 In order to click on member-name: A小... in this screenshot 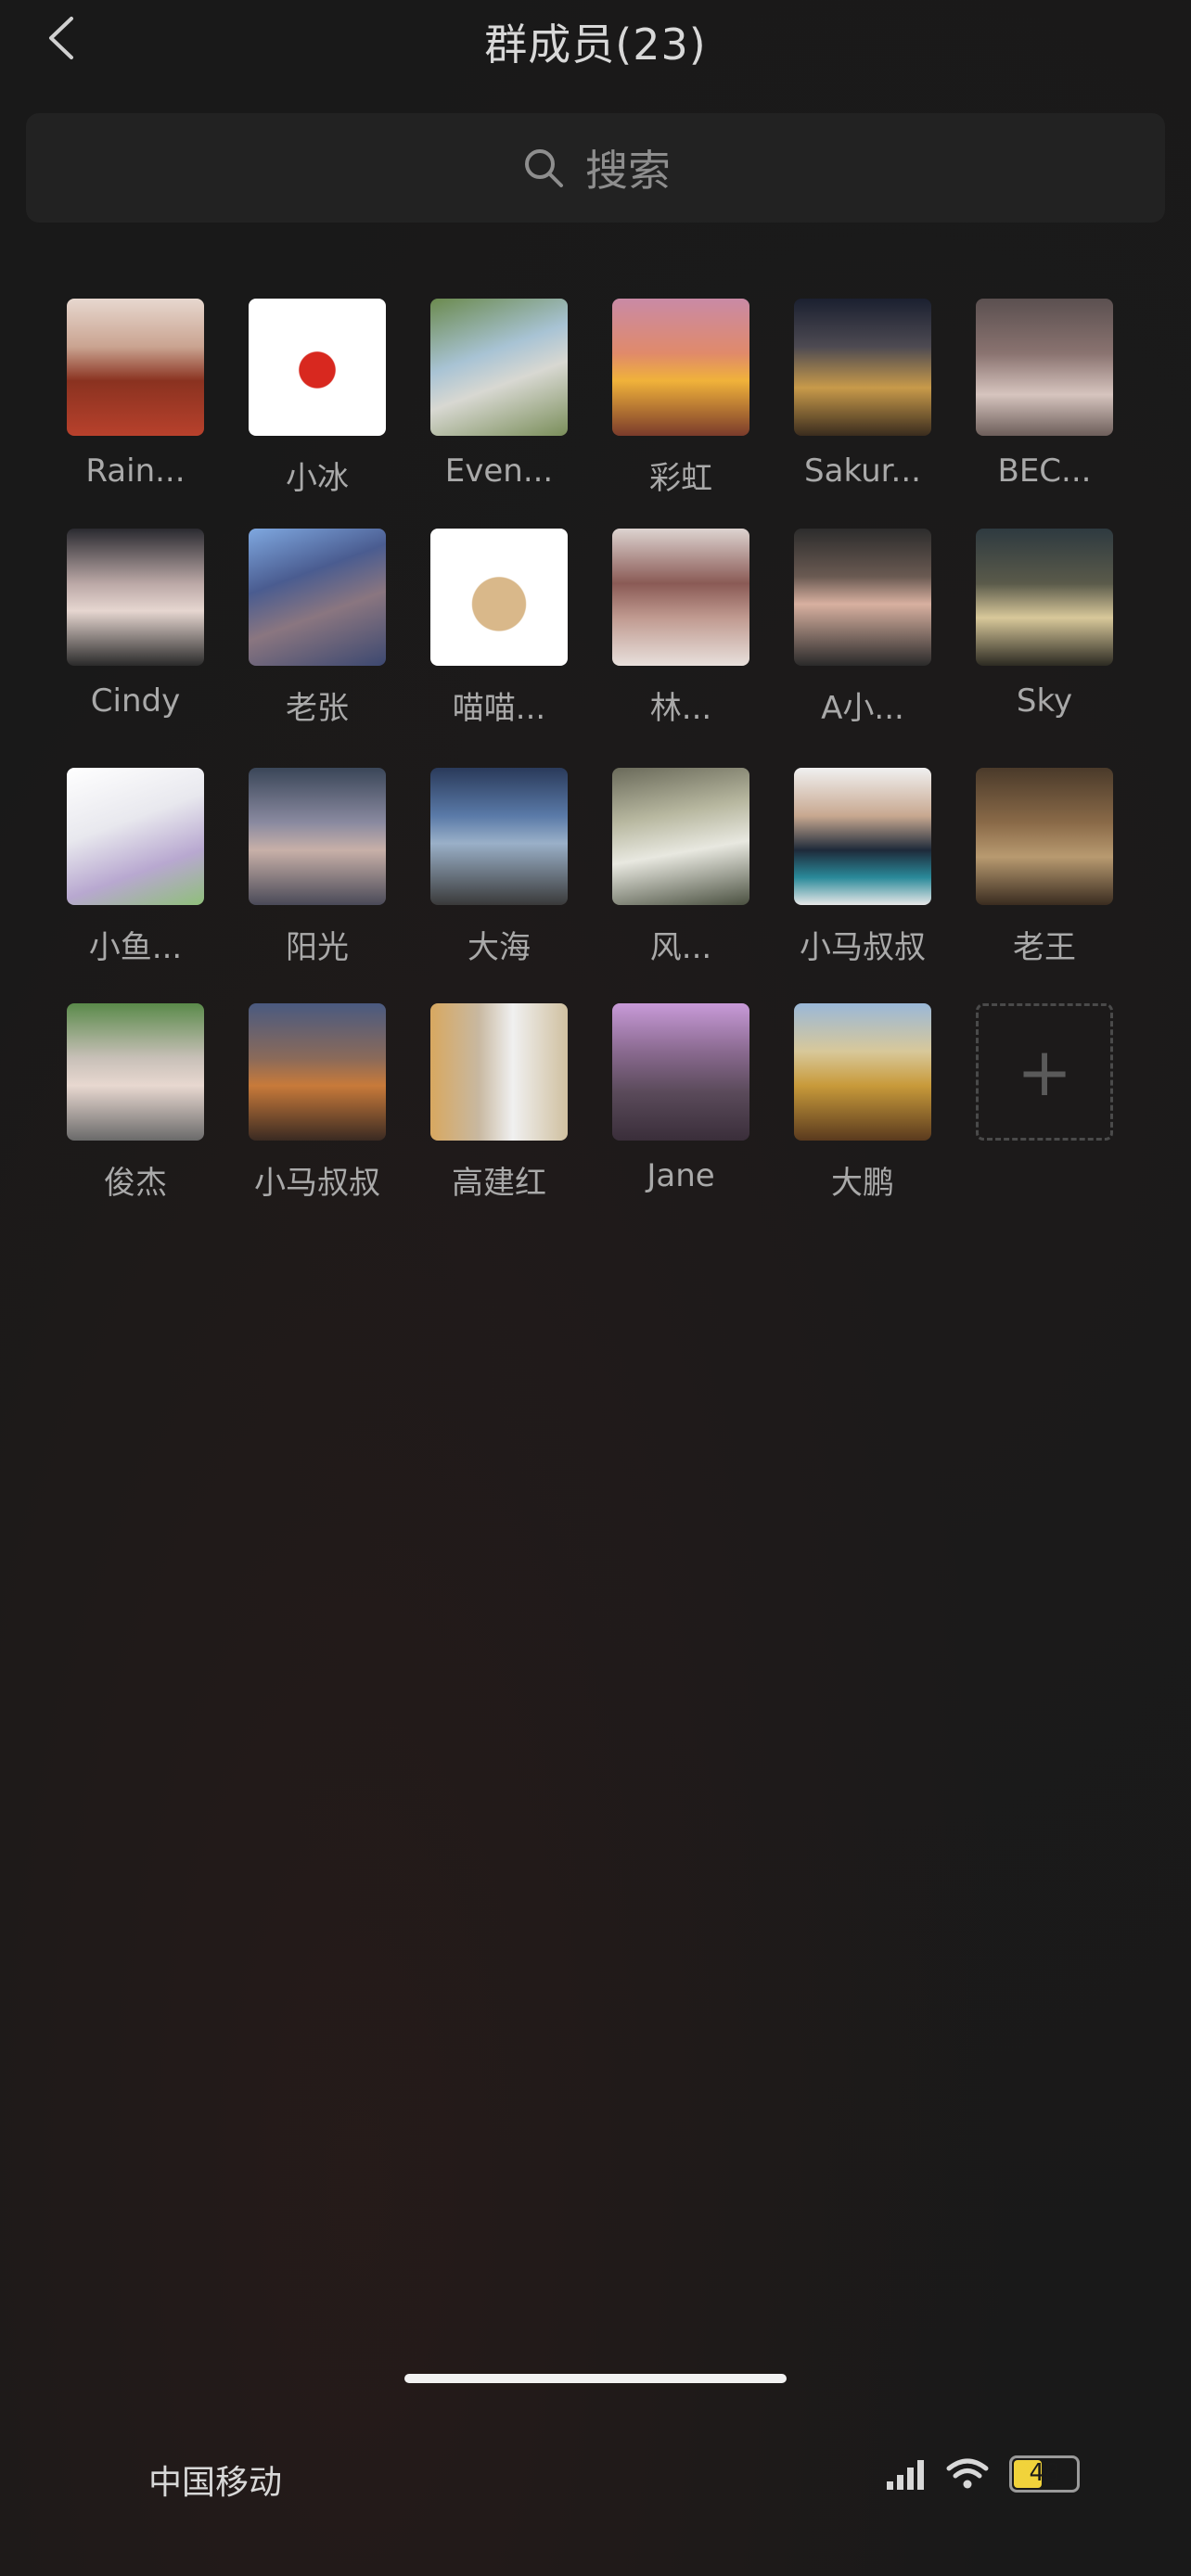, I will do `click(862, 709)`.